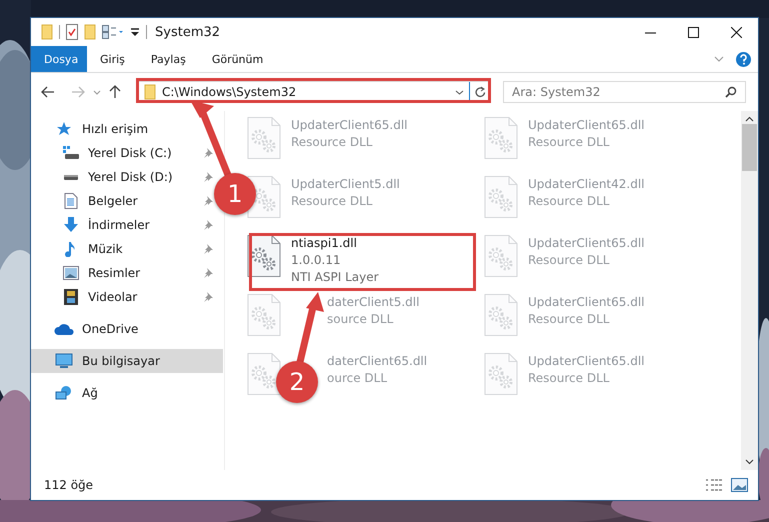 Image resolution: width=769 pixels, height=522 pixels. Describe the element at coordinates (377, 361) in the screenshot. I see `file-name: daterClient65.dll` at that location.